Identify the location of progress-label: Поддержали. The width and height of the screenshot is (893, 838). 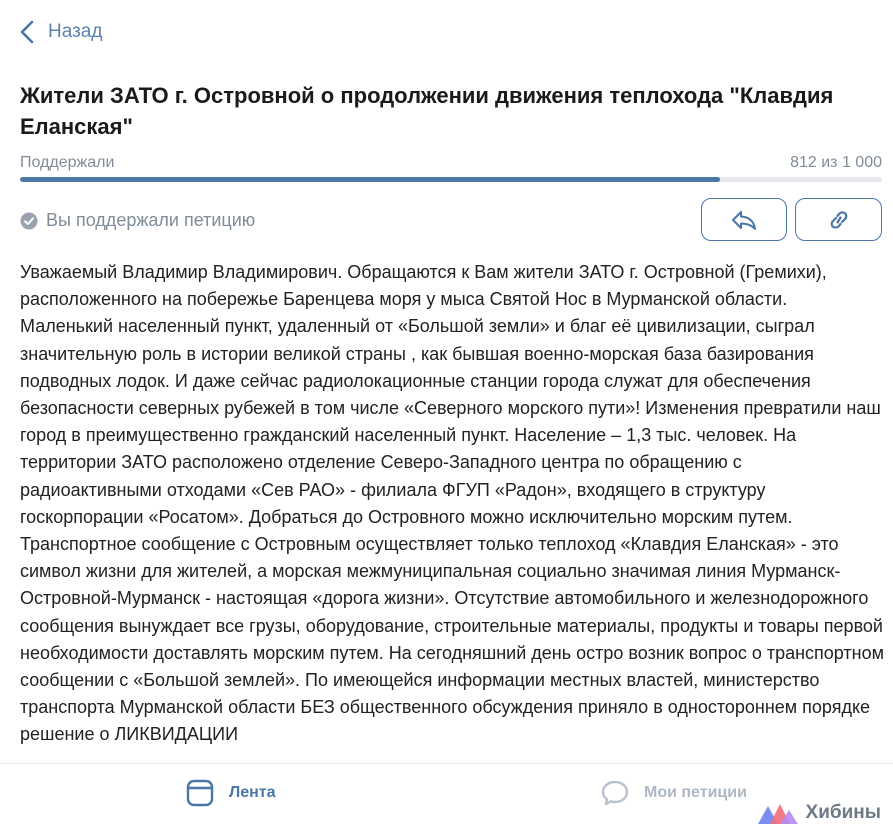
(67, 162).